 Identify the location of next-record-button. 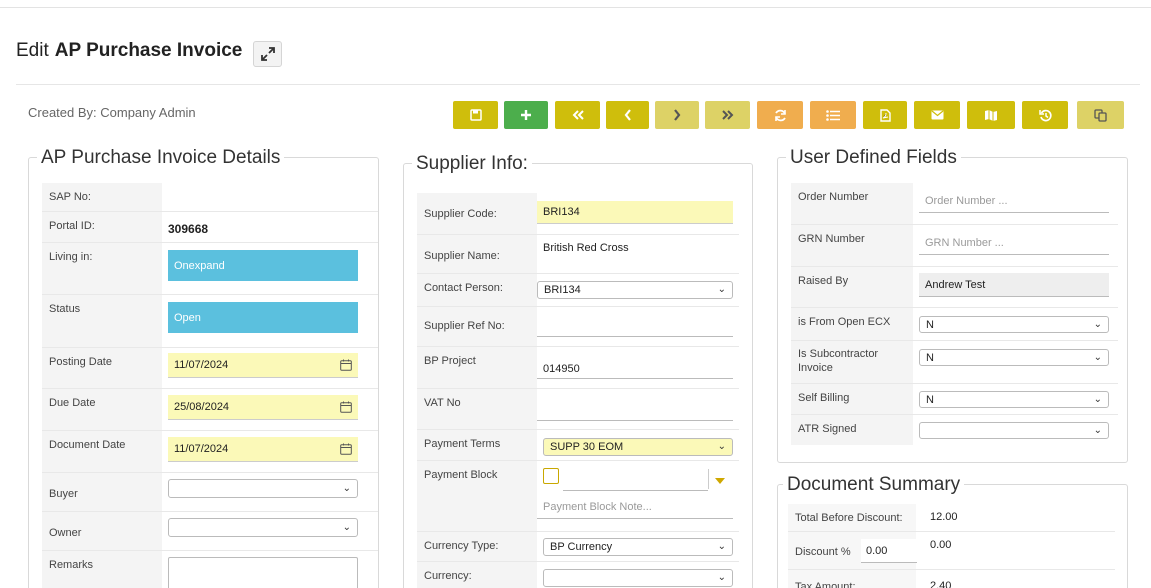
(677, 115).